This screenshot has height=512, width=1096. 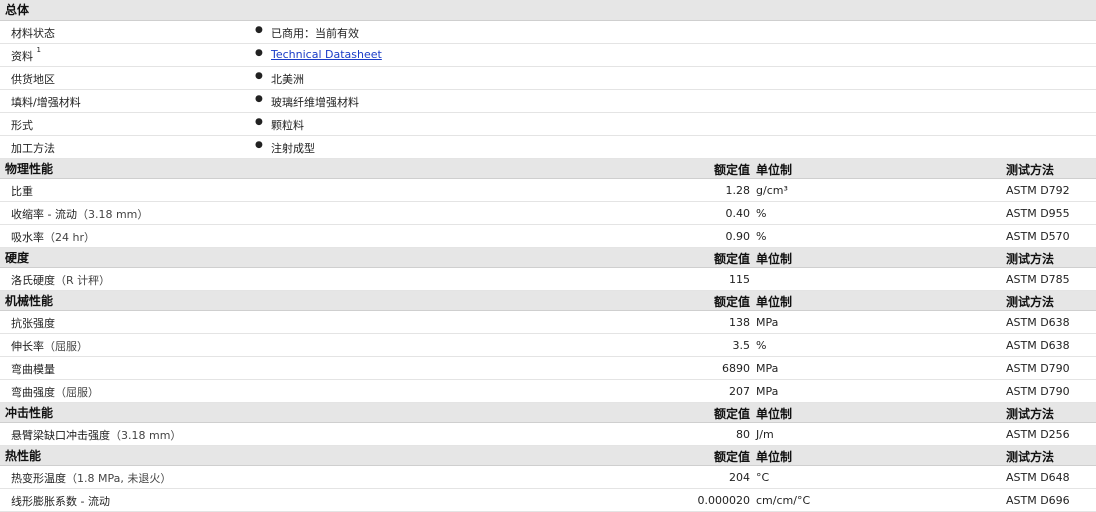 What do you see at coordinates (548, 101) in the screenshot?
I see `general-row: 填料/增强材料 ● 玻璃纤维增强材料` at bounding box center [548, 101].